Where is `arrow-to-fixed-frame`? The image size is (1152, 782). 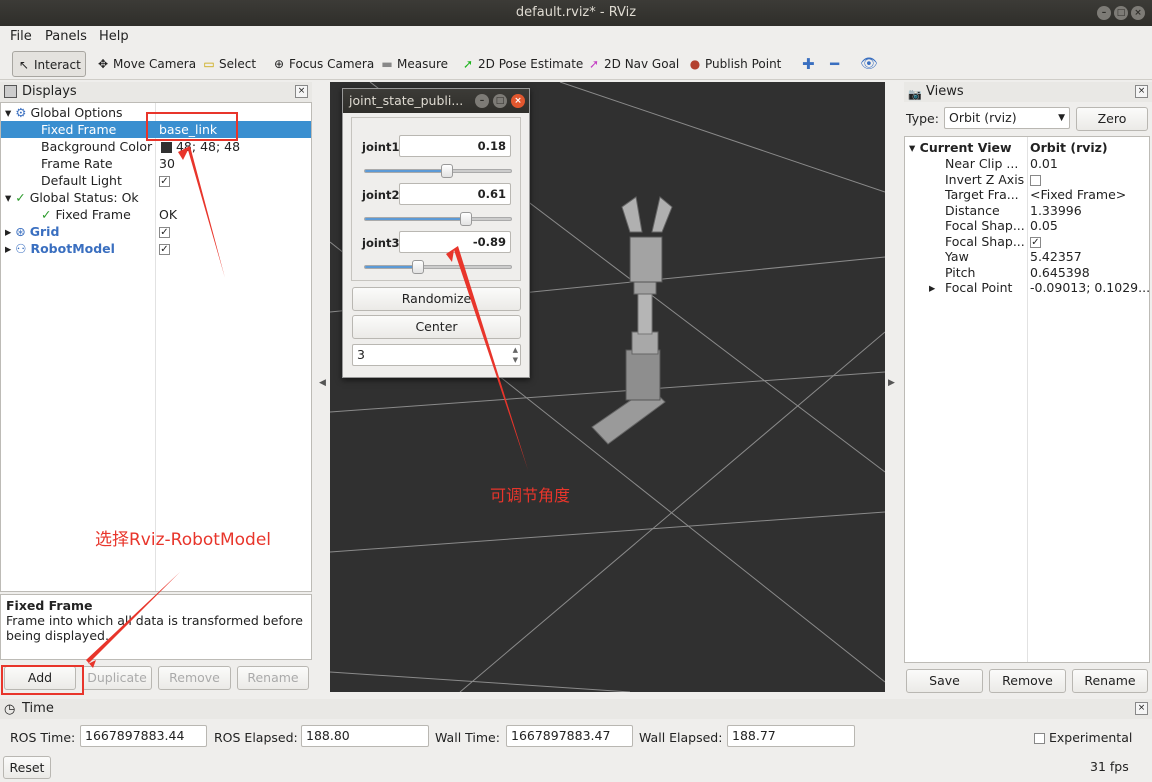 arrow-to-fixed-frame is located at coordinates (201, 212).